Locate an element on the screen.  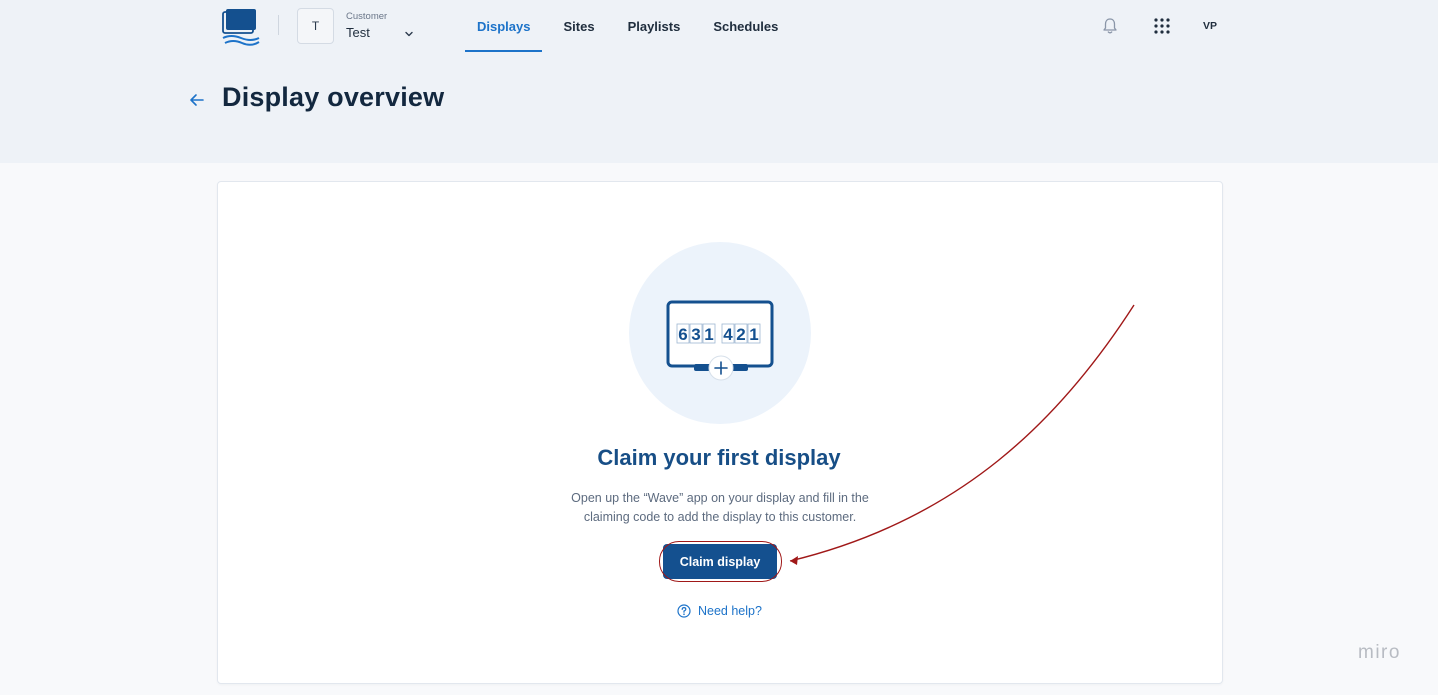
miro-watermark: miro is located at coordinates (1379, 652).